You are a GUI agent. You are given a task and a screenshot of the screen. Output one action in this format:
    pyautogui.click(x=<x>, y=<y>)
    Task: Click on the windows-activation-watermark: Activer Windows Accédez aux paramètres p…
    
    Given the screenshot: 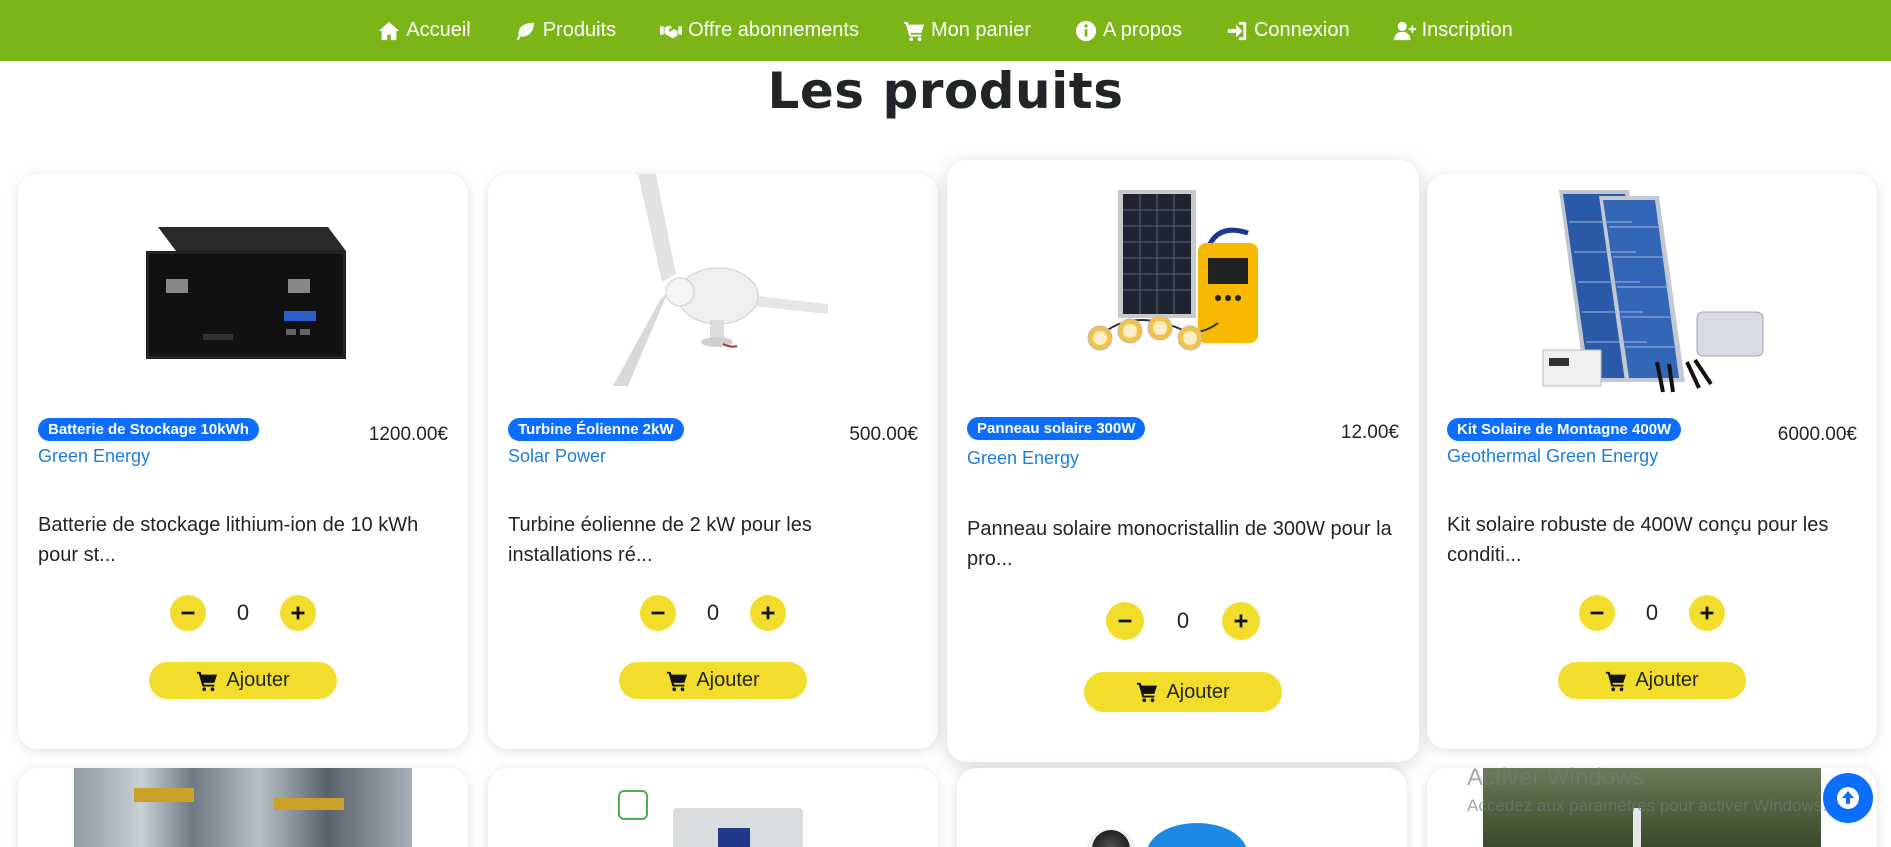 What is the action you would take?
    pyautogui.click(x=1647, y=790)
    